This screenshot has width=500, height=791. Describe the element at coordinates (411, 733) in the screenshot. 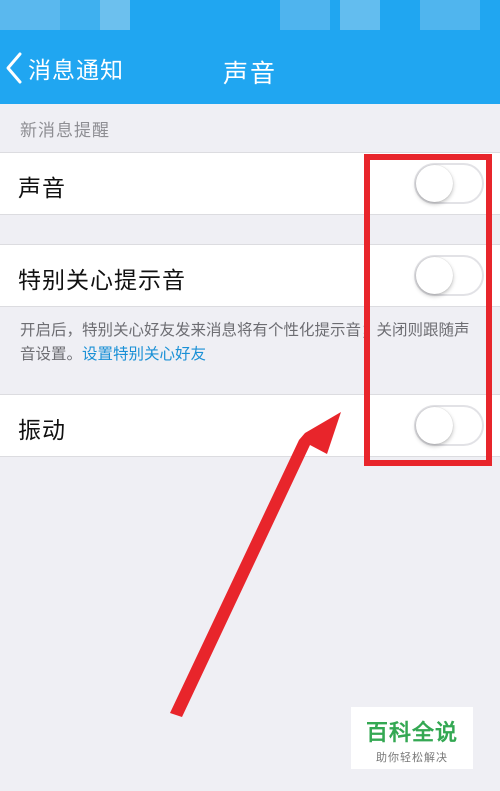

I see `watermark-logo-text: 百科全说` at that location.